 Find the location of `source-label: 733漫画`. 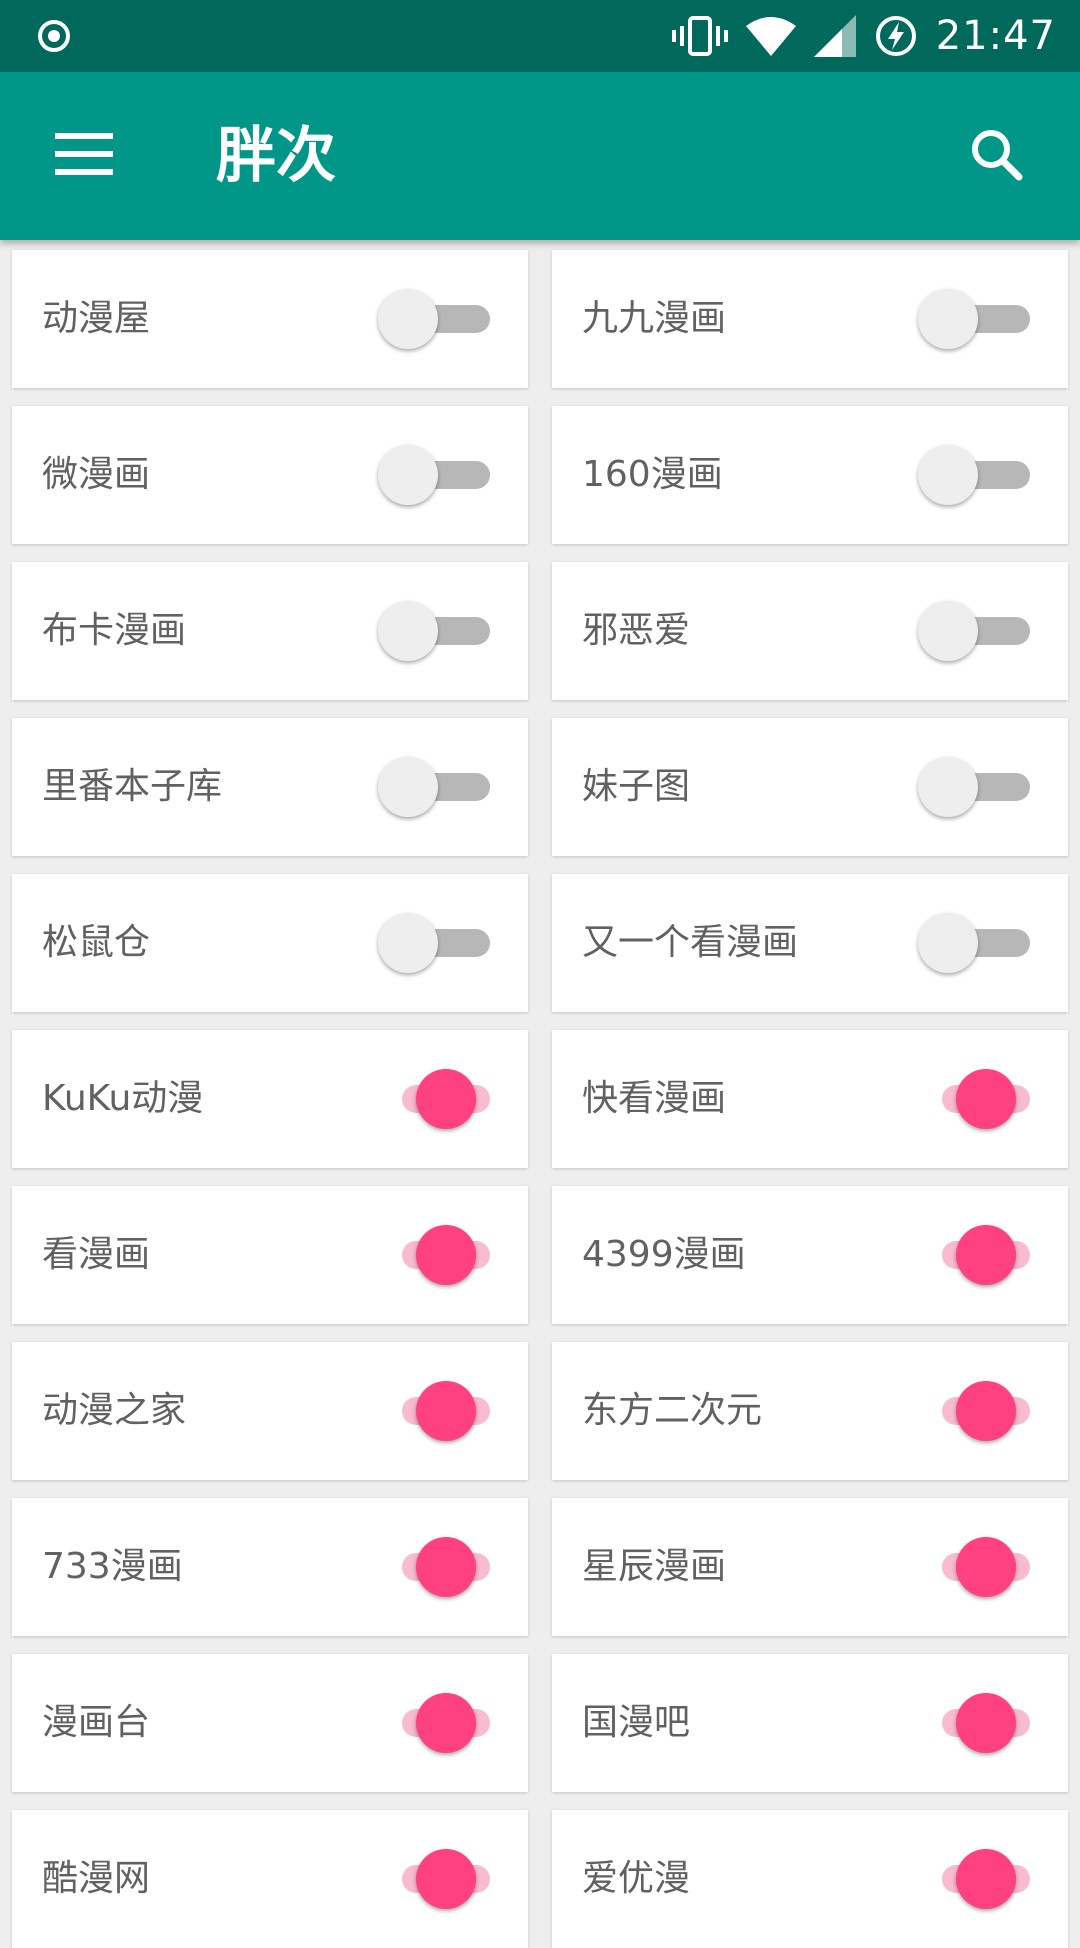

source-label: 733漫画 is located at coordinates (112, 1566).